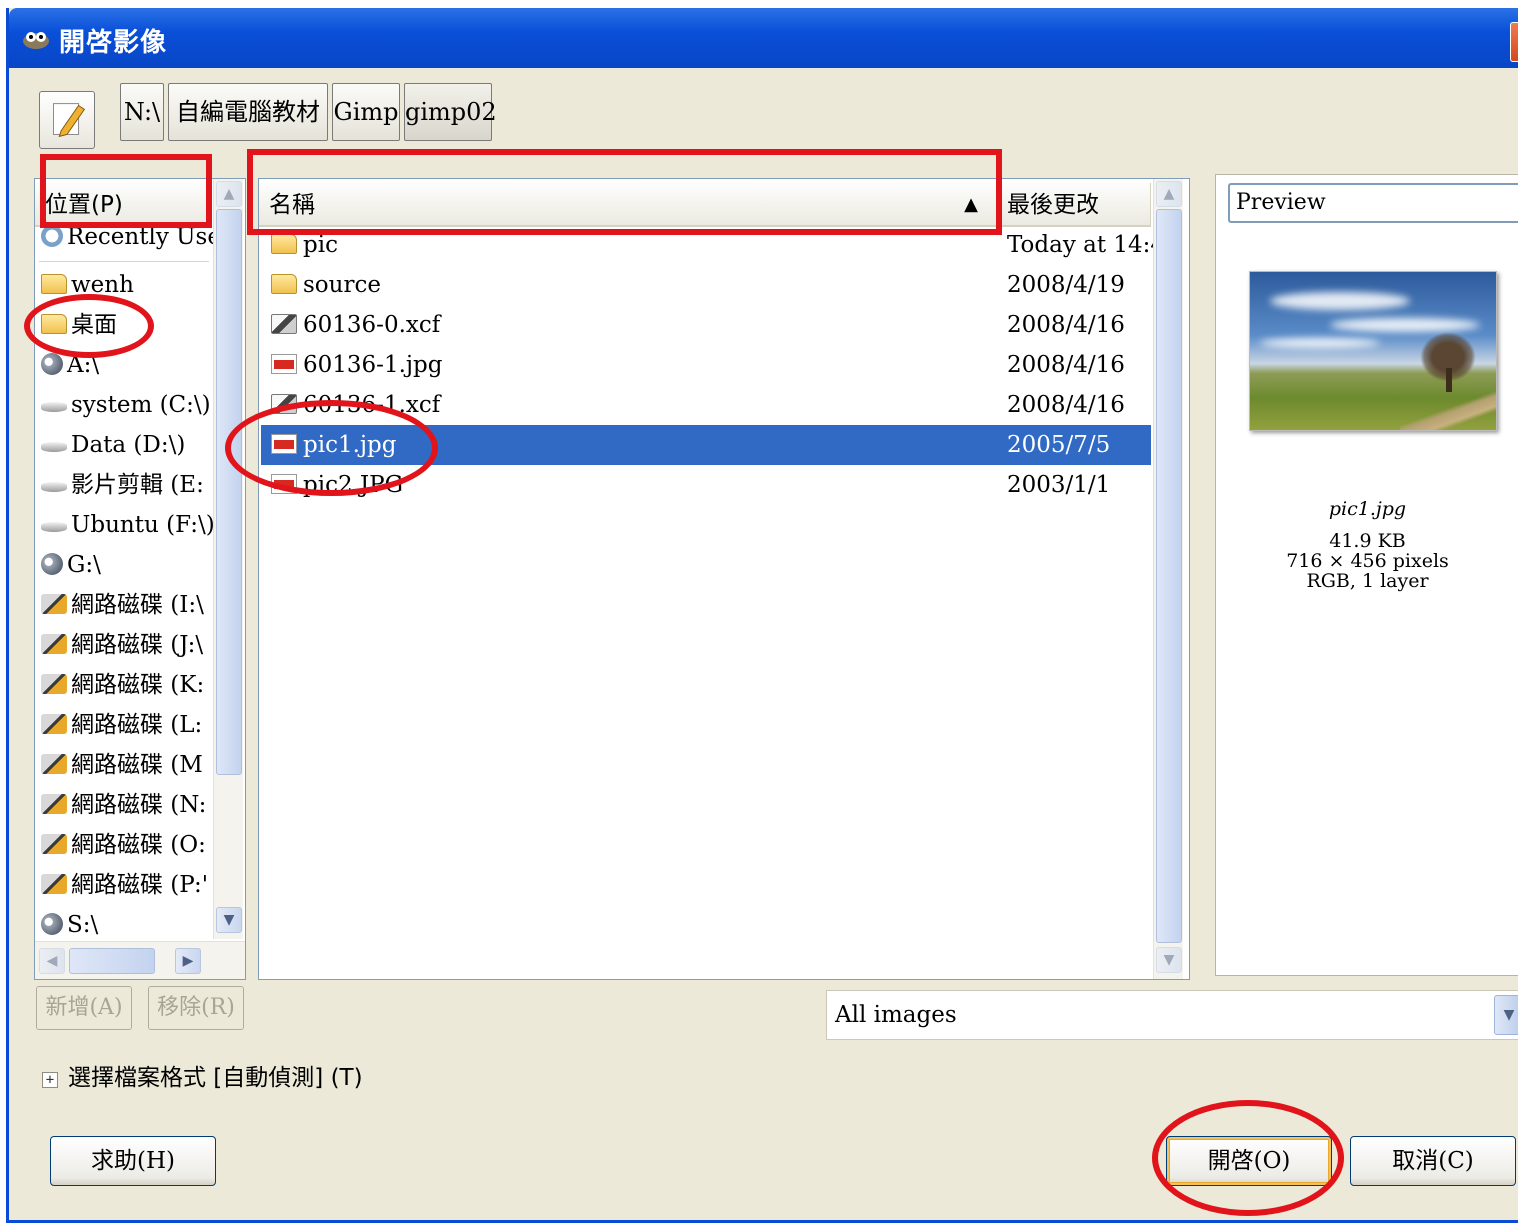  I want to click on places-divider, so click(124, 261).